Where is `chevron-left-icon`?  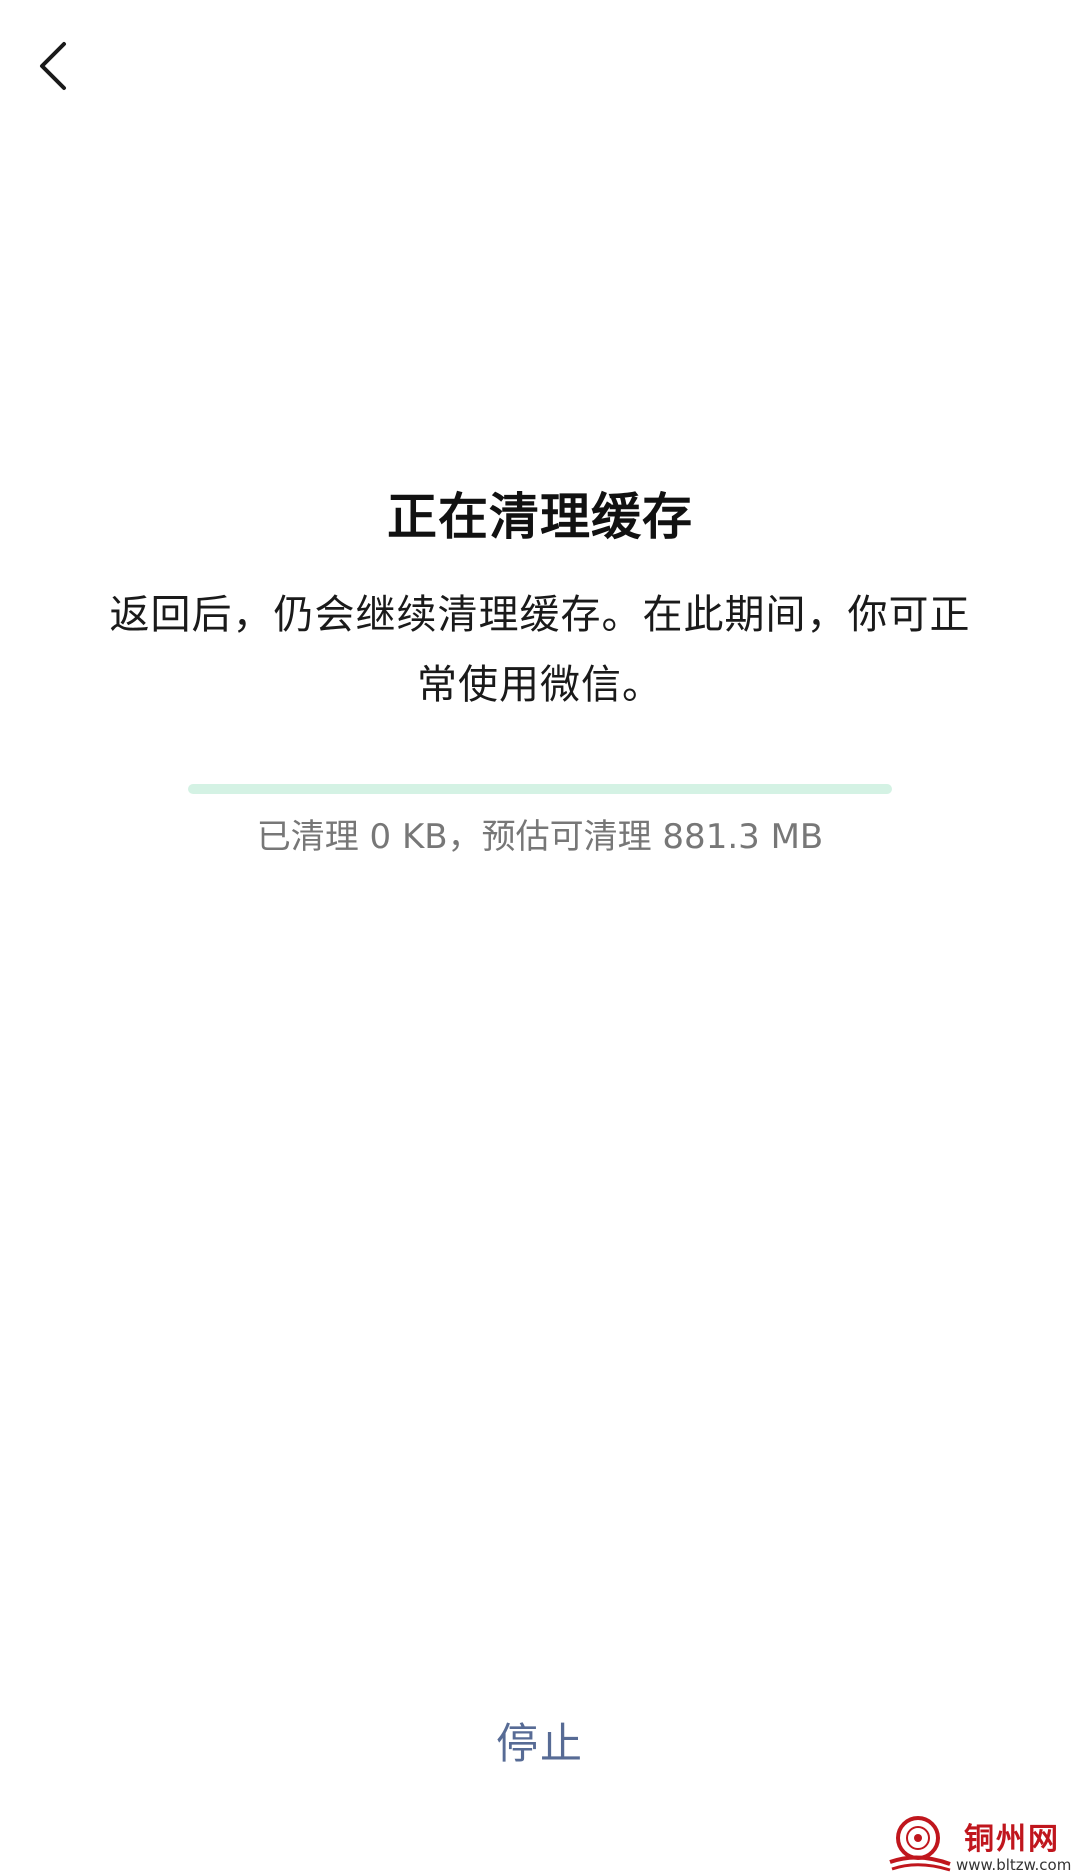 chevron-left-icon is located at coordinates (53, 66).